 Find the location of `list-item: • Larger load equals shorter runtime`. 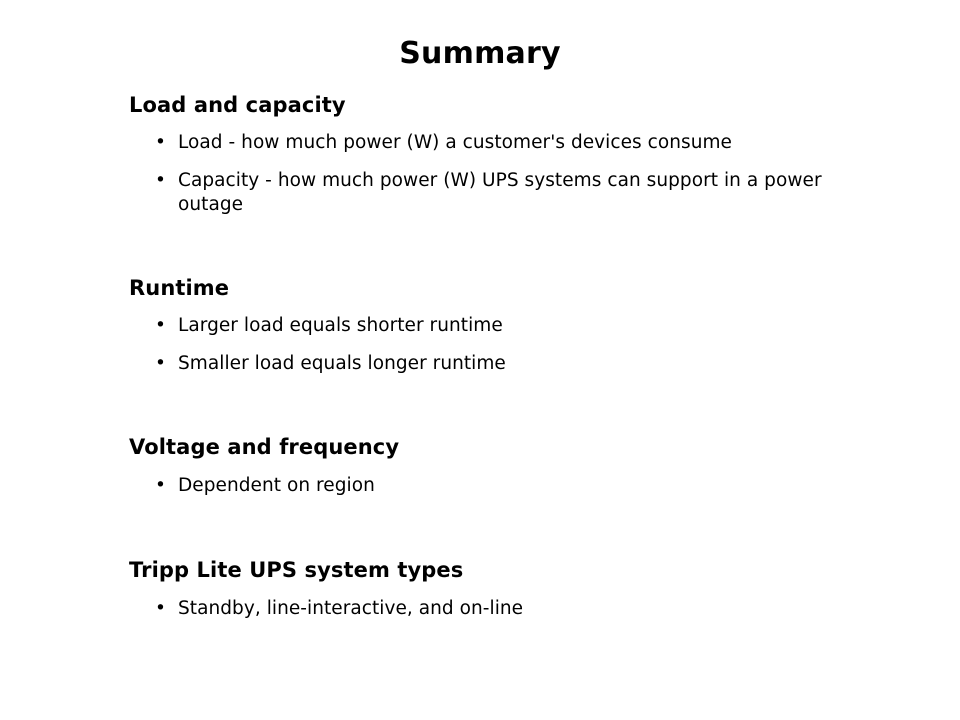

list-item: • Larger load equals shorter runtime is located at coordinates (489, 326).